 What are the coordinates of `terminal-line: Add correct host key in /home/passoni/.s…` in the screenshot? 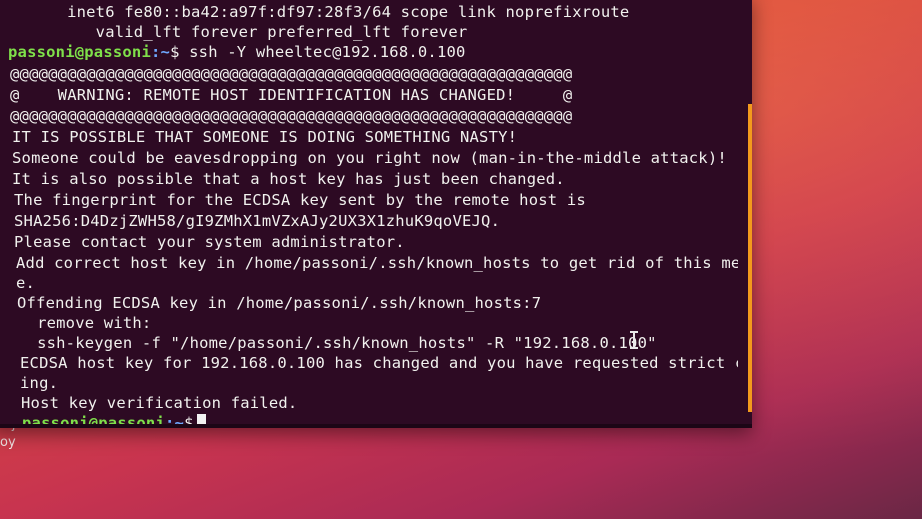 It's located at (377, 263).